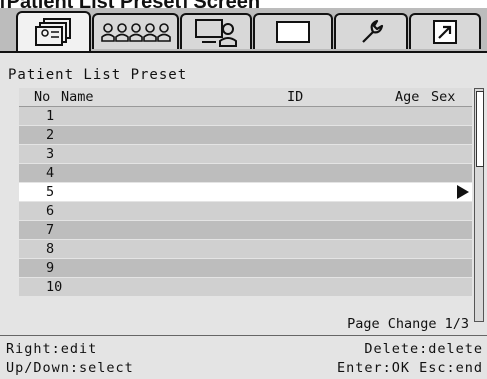  Describe the element at coordinates (245, 135) in the screenshot. I see `list-row: 2` at that location.